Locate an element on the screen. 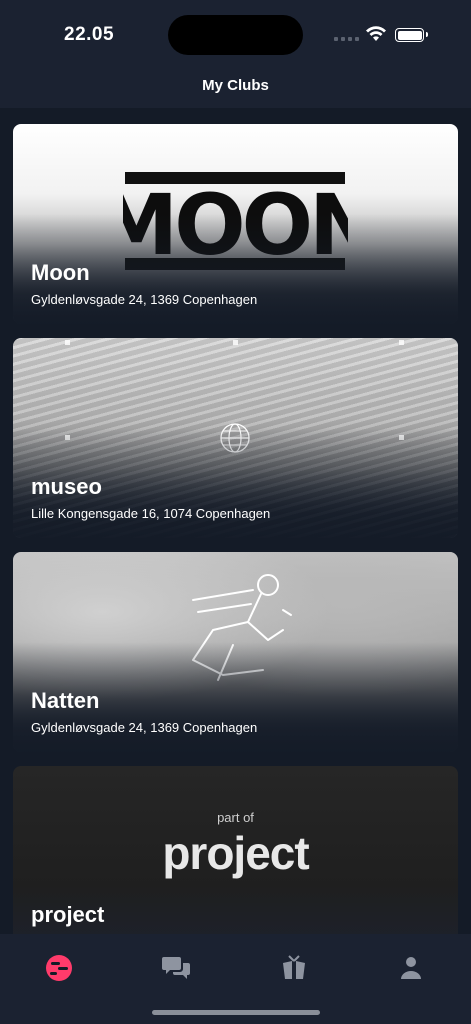  status-time: 22.05 is located at coordinates (89, 34).